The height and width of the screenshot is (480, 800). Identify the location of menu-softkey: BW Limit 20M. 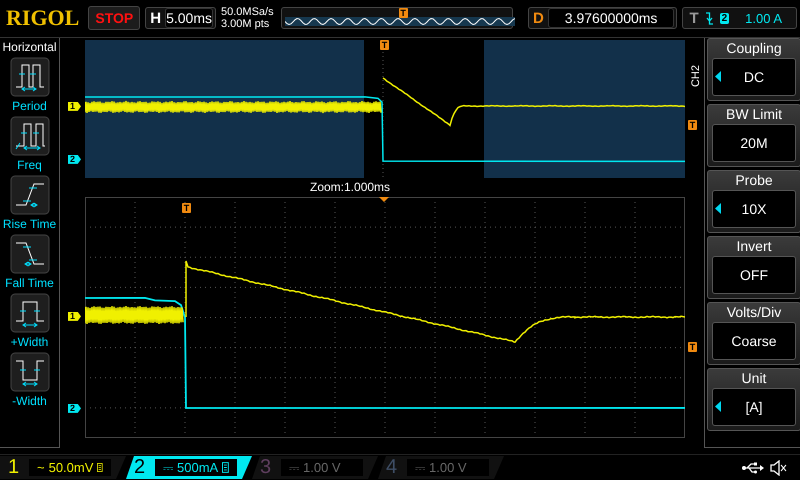
(753, 135).